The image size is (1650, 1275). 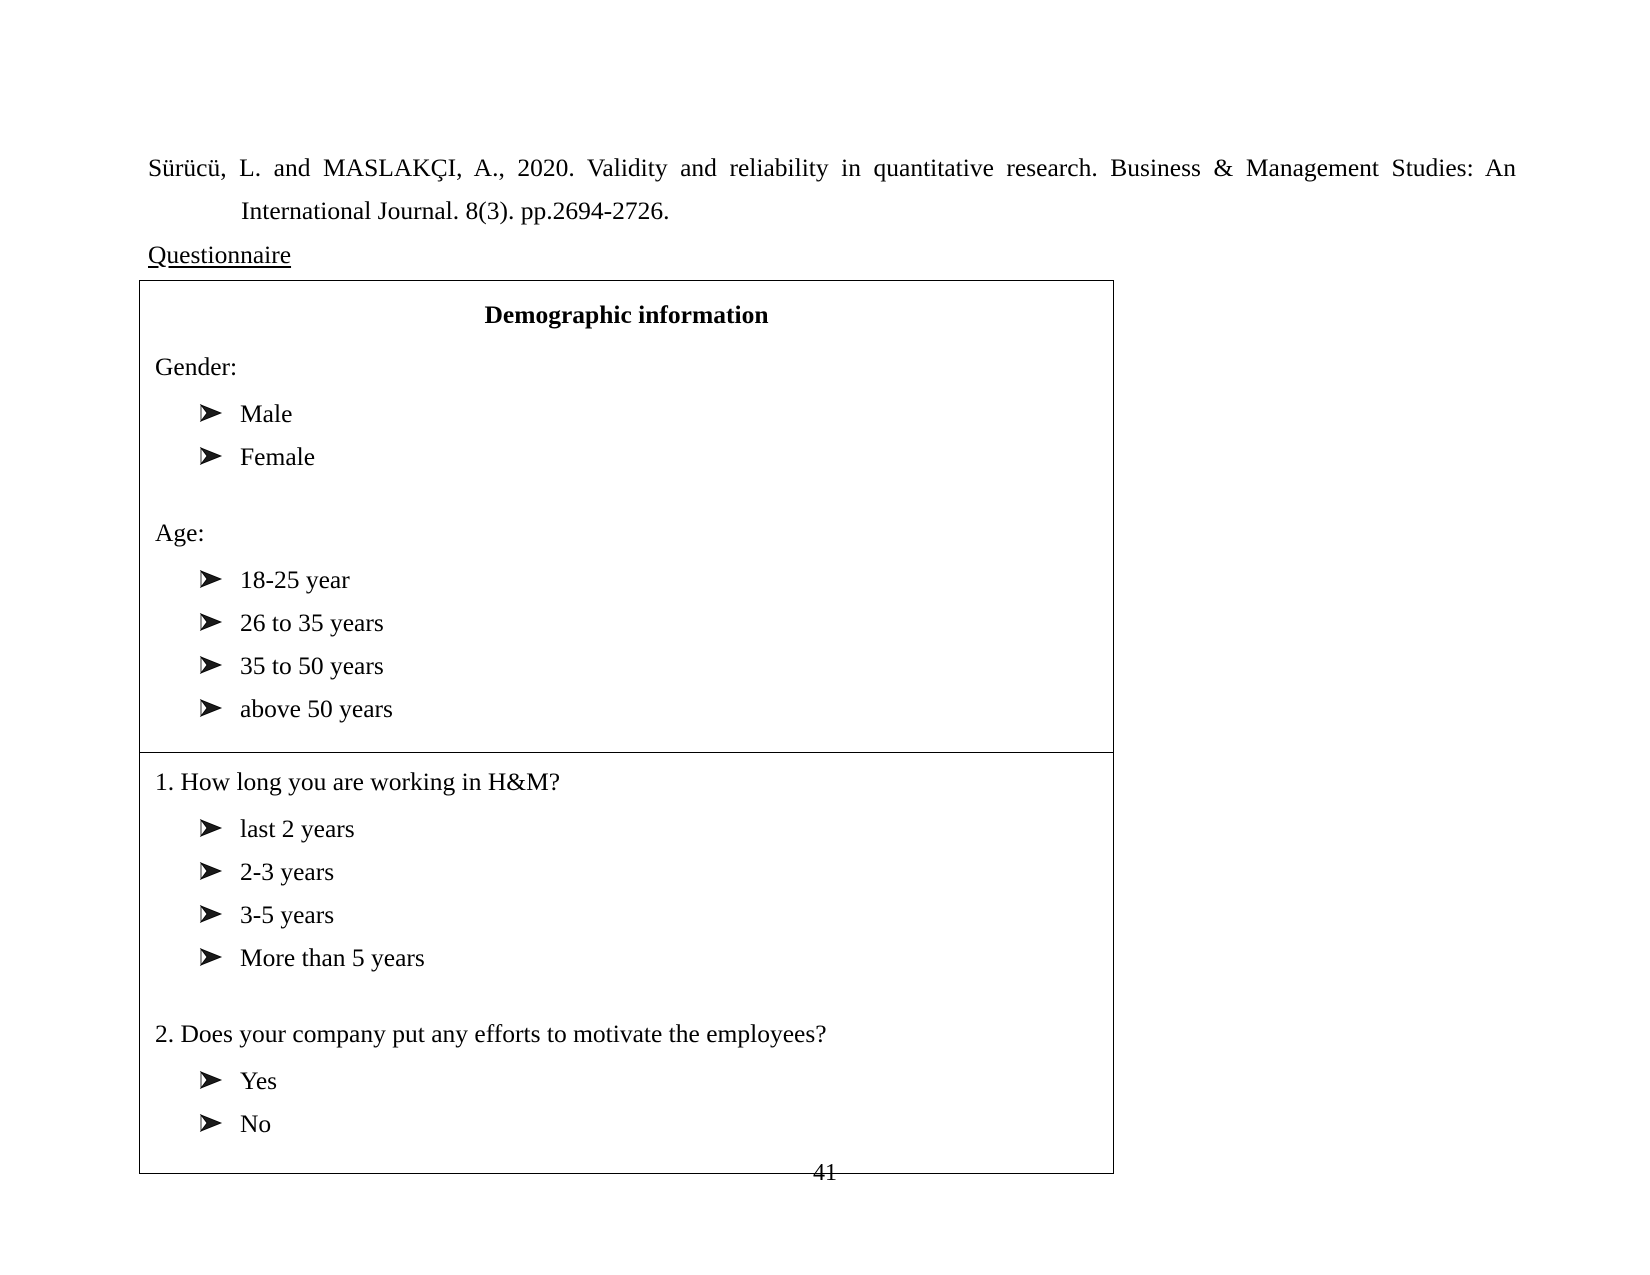 What do you see at coordinates (649, 914) in the screenshot?
I see `list-item: 3-5 years` at bounding box center [649, 914].